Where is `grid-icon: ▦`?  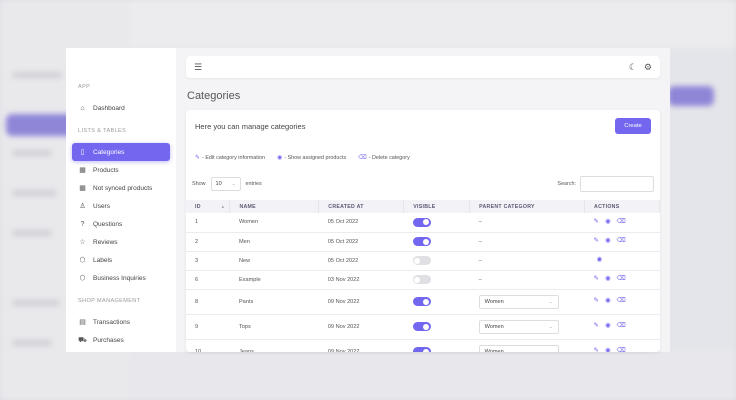 grid-icon: ▦ is located at coordinates (82, 170).